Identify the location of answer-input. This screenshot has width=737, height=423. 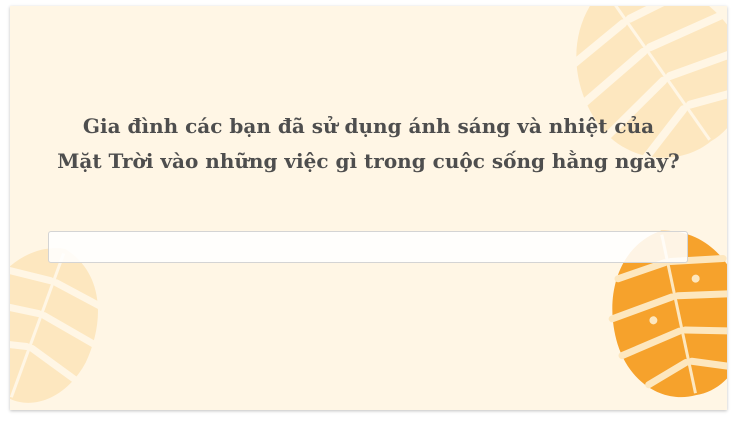
(368, 247).